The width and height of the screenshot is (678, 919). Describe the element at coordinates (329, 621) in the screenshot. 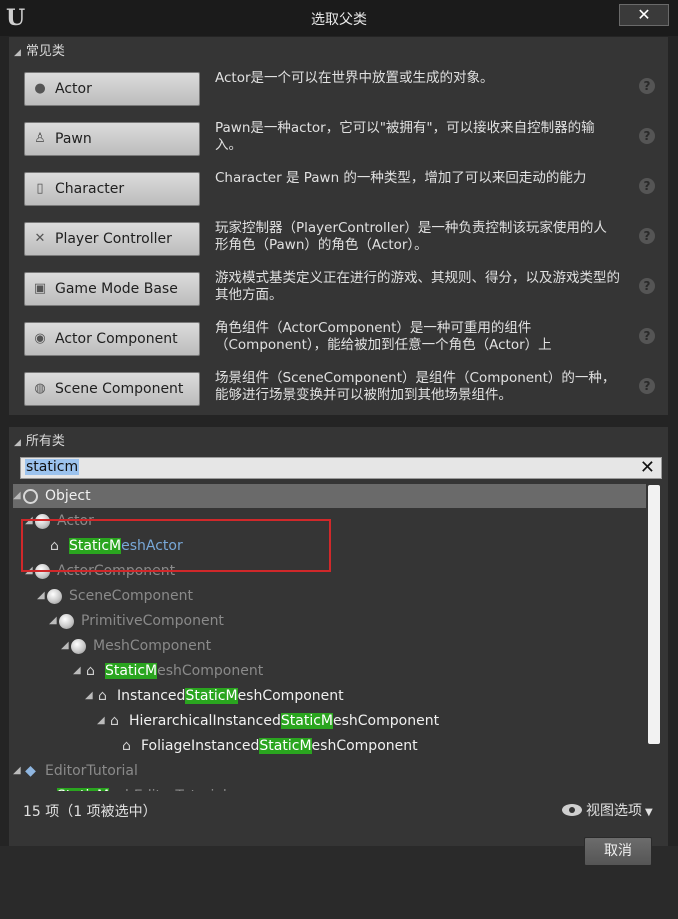

I see `tree-item: ◢ PrimitiveComponent` at that location.